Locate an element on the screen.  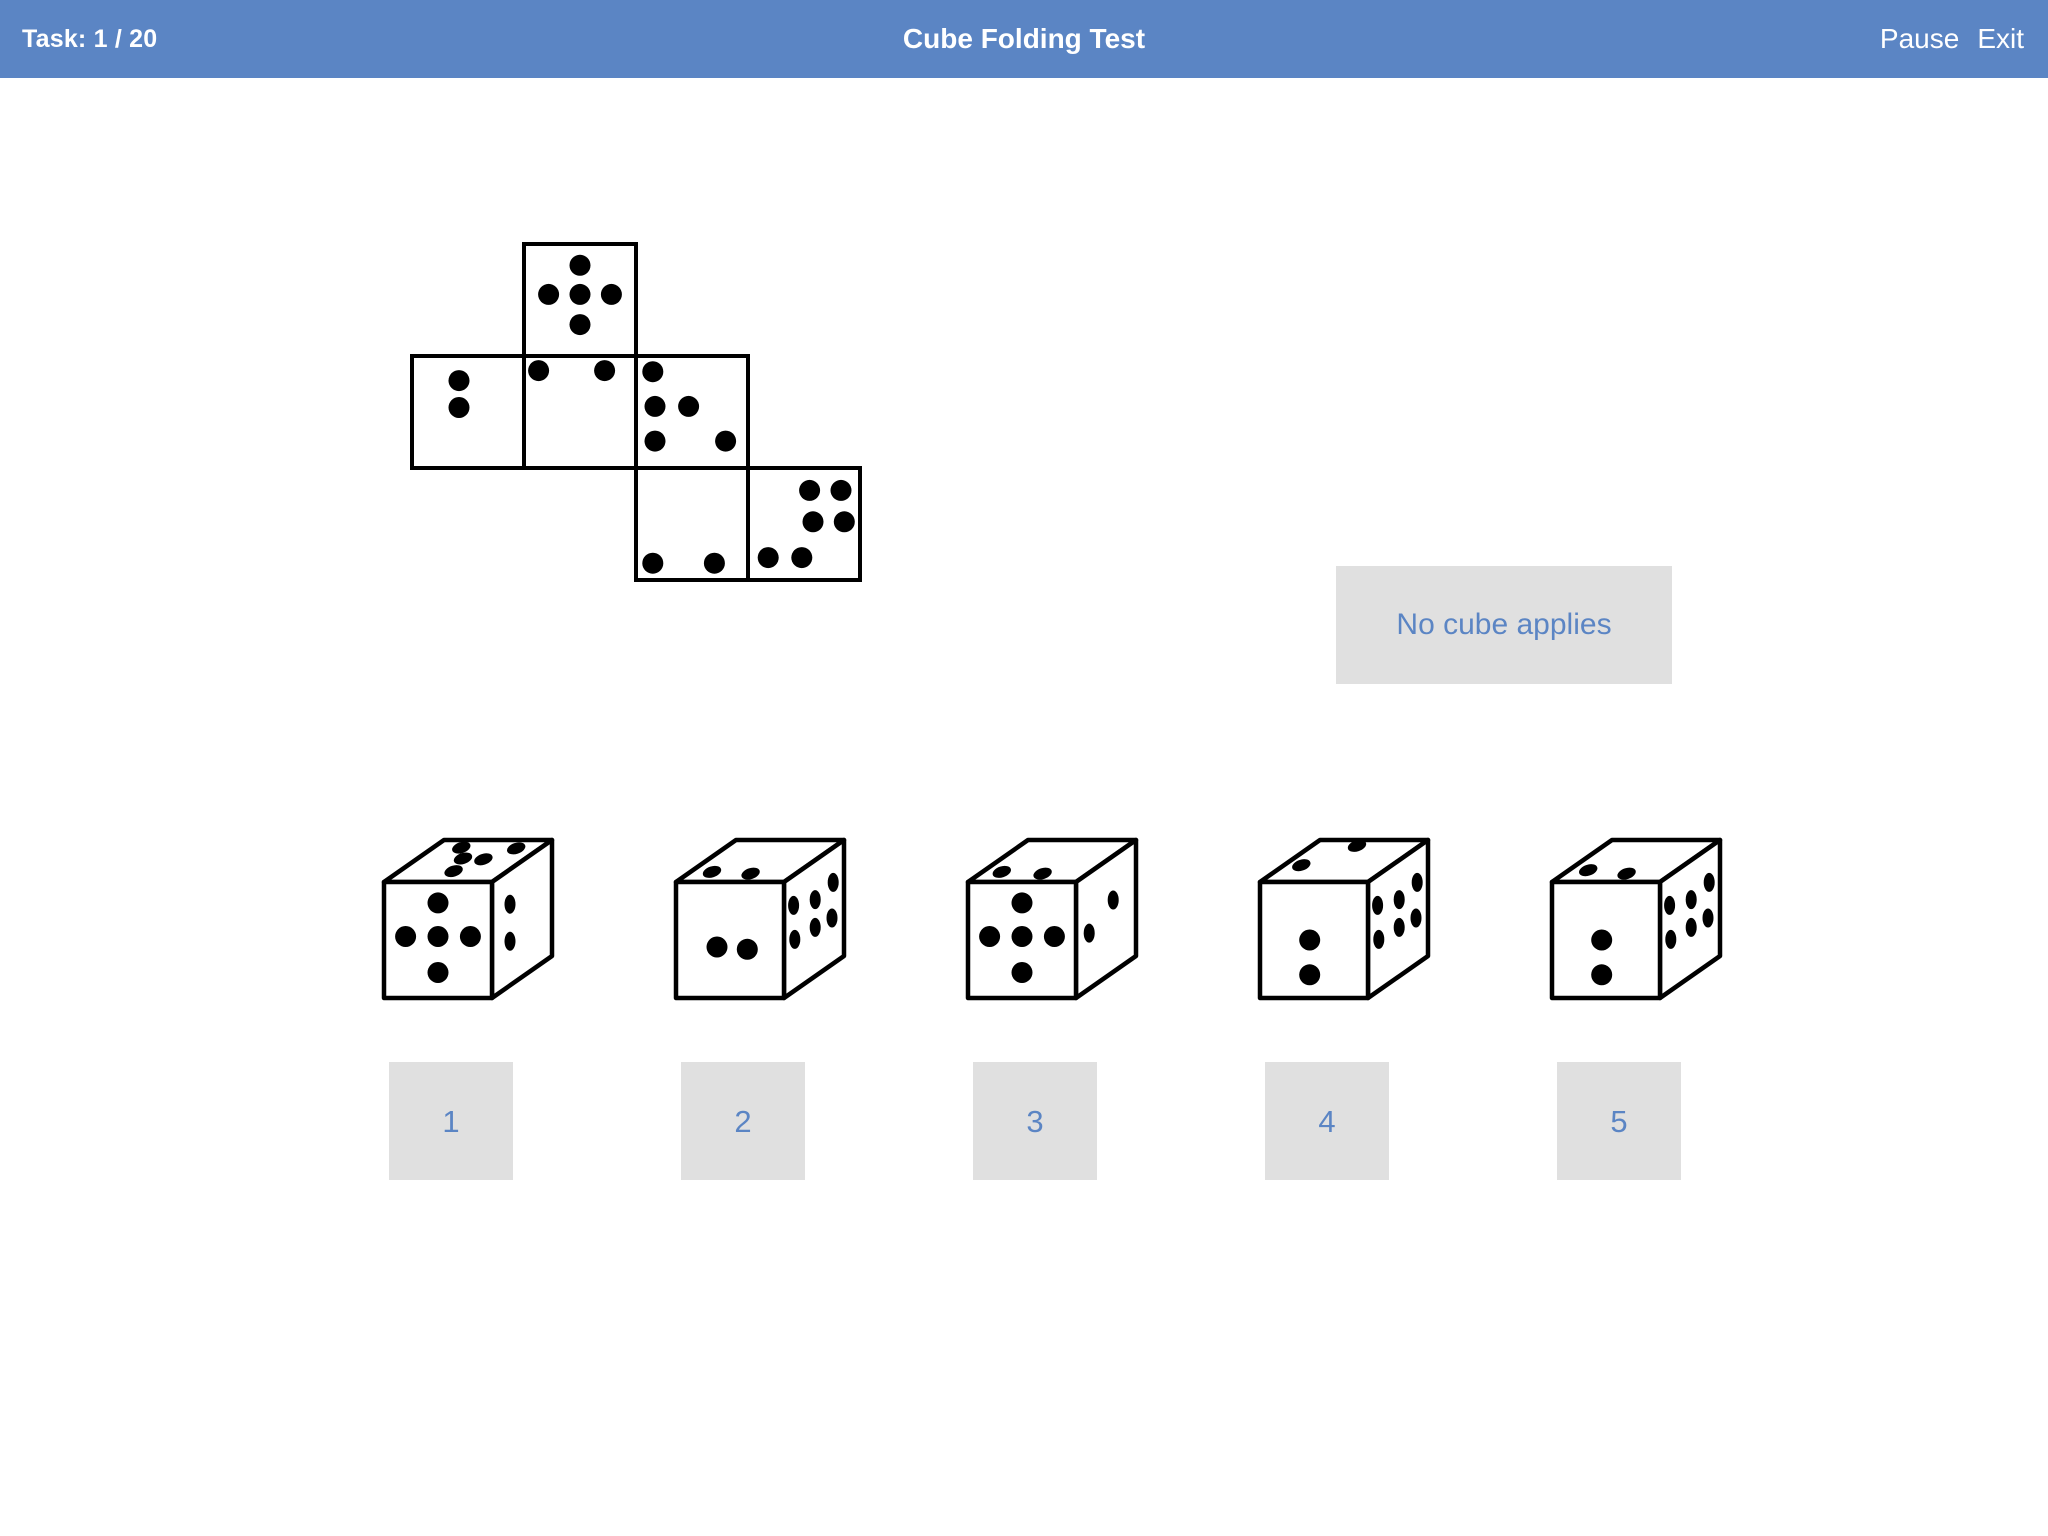
answer-button-4-label: 4 is located at coordinates (1327, 1121).